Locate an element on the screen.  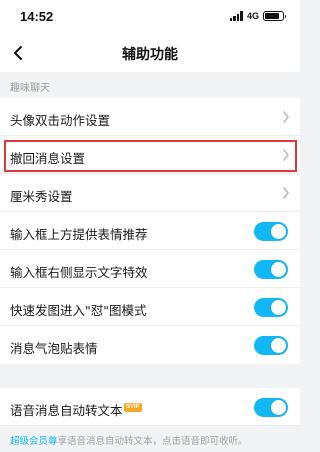
settings-row-label: 消息气泡贴表情 is located at coordinates (54, 348).